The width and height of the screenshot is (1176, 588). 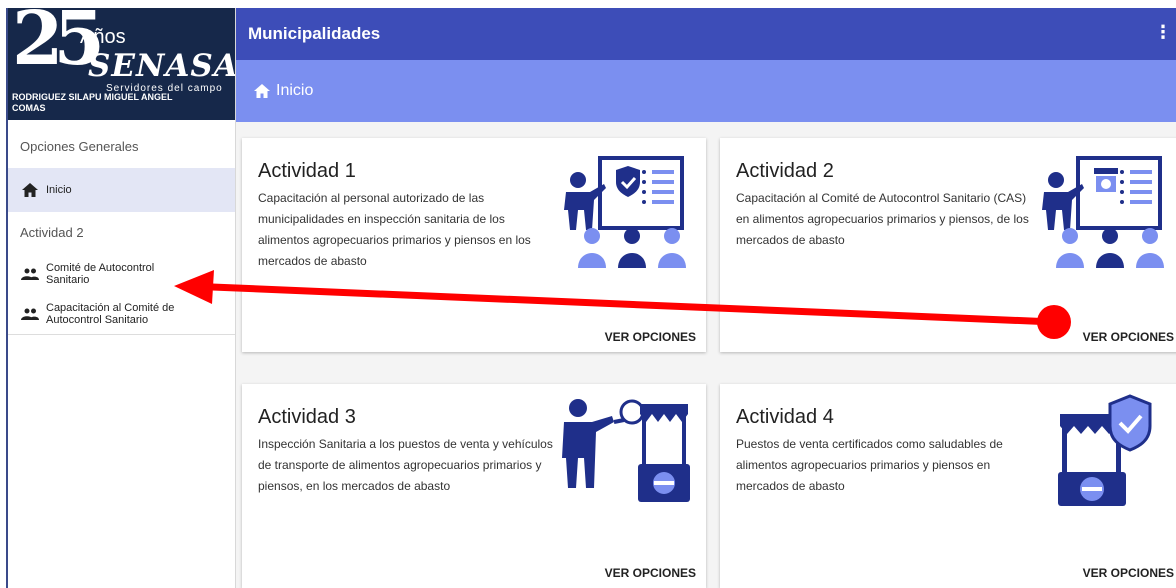 I want to click on sidebar-divider, so click(x=121, y=334).